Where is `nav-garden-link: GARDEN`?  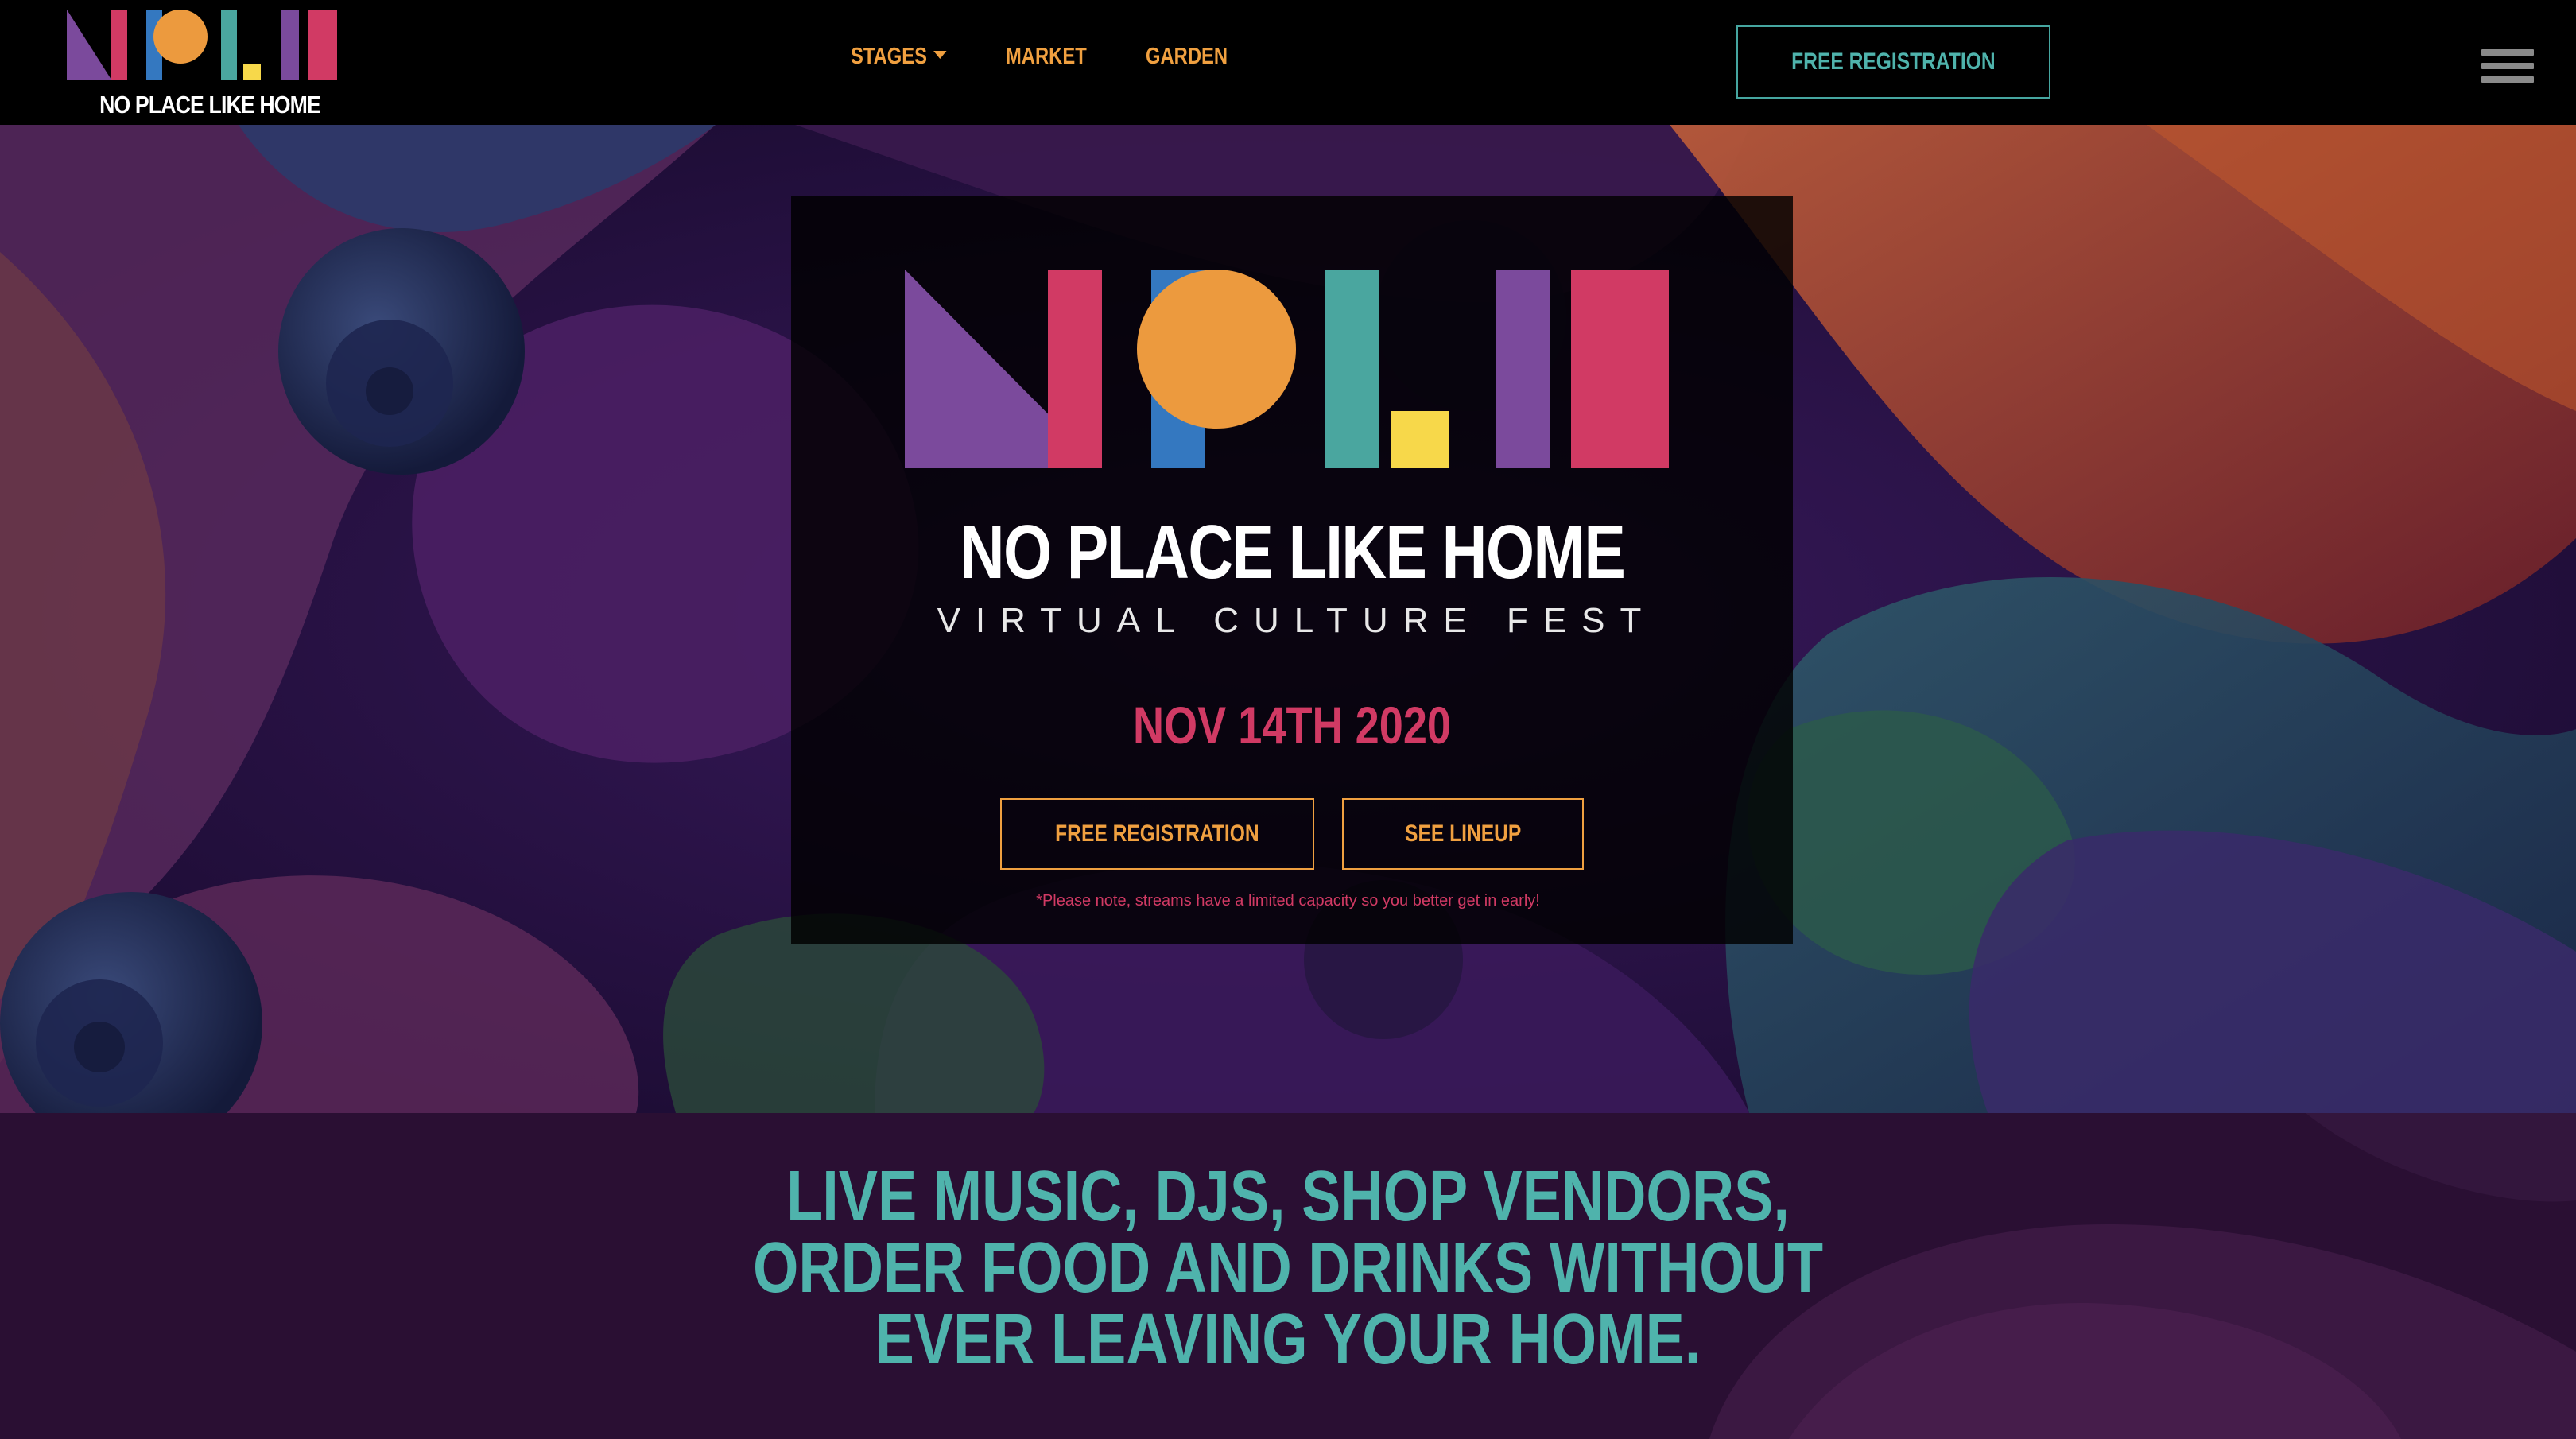
nav-garden-link: GARDEN is located at coordinates (1187, 57).